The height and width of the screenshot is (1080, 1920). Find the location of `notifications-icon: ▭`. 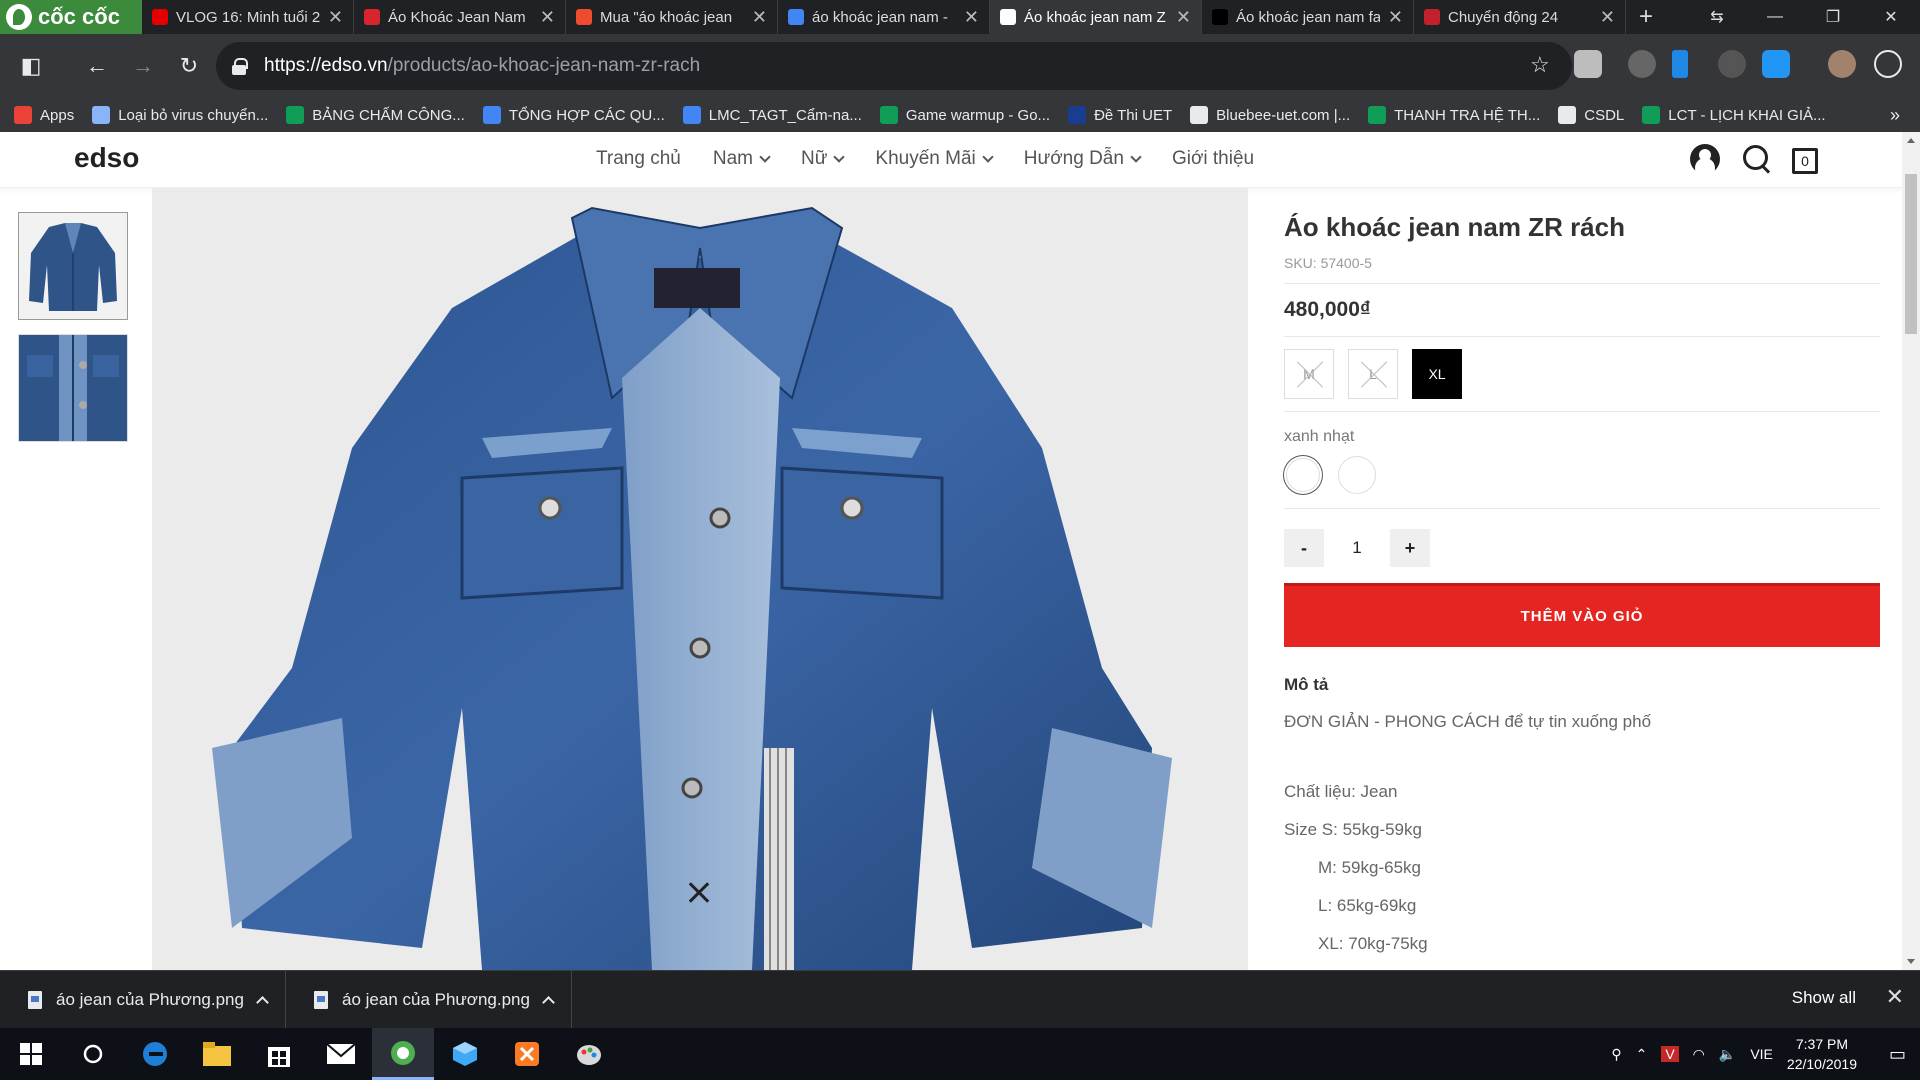

notifications-icon: ▭ is located at coordinates (1897, 1054).